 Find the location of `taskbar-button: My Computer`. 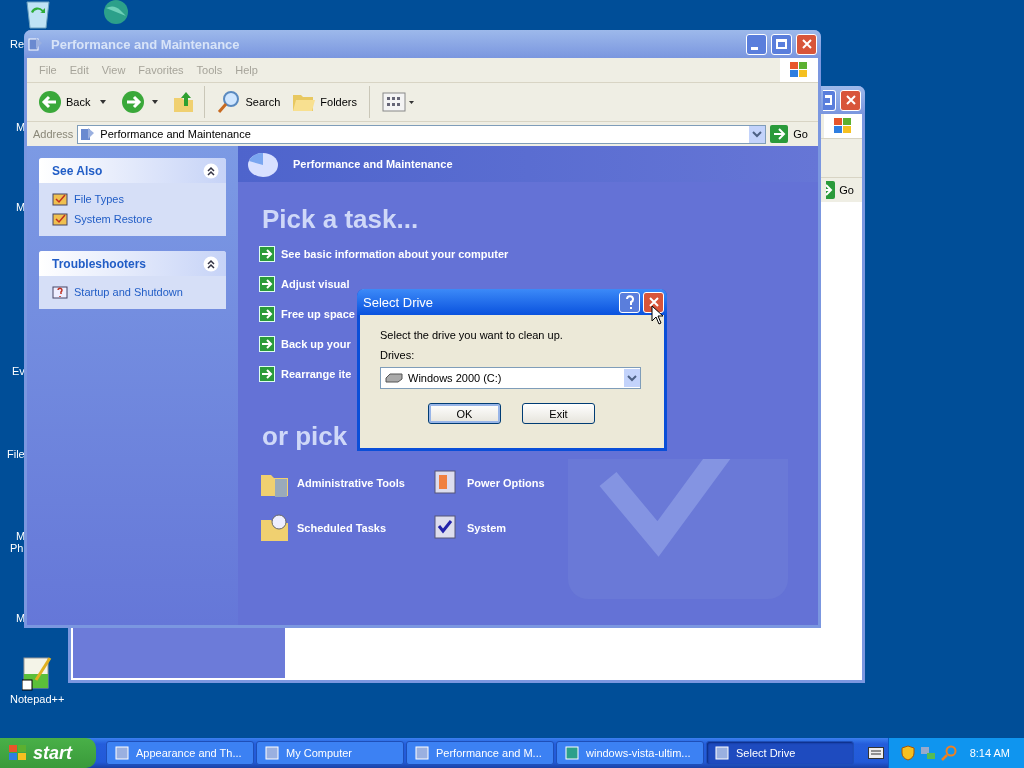

taskbar-button: My Computer is located at coordinates (330, 753).